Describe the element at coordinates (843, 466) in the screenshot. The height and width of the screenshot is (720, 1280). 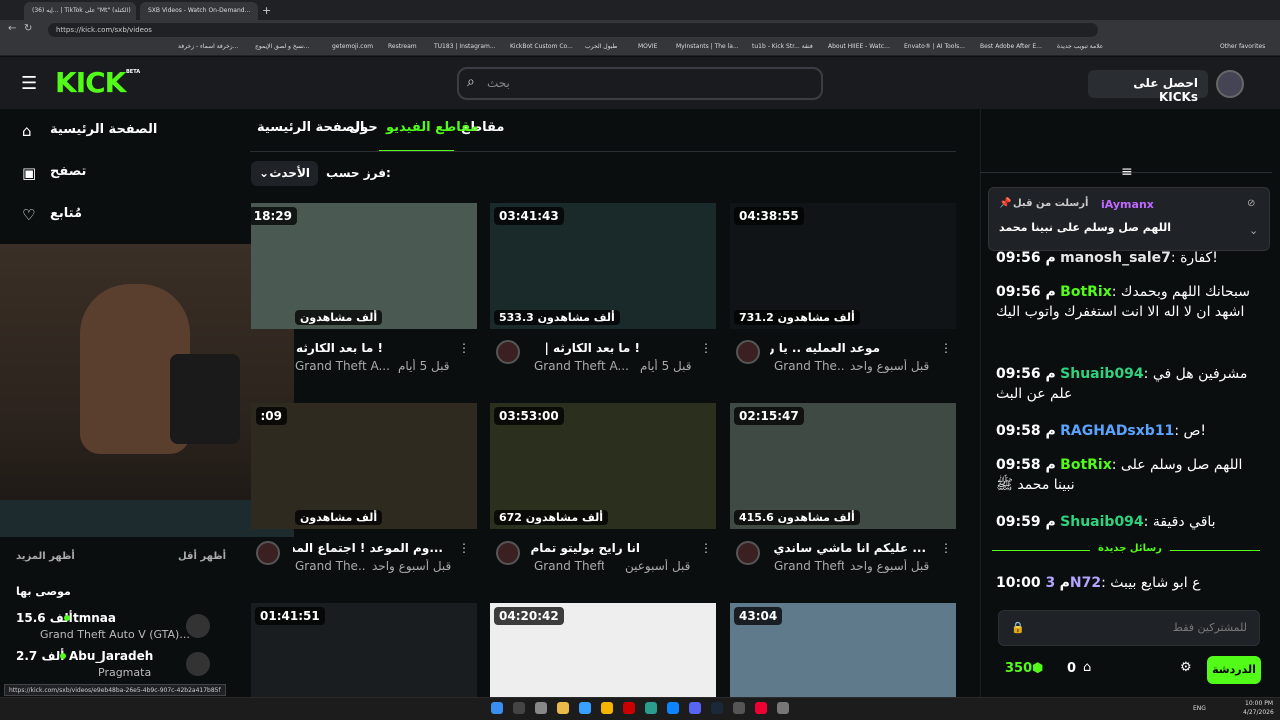
I see `video-thumbnail: 02:15:47 415.6 ألف مشاهدون` at that location.